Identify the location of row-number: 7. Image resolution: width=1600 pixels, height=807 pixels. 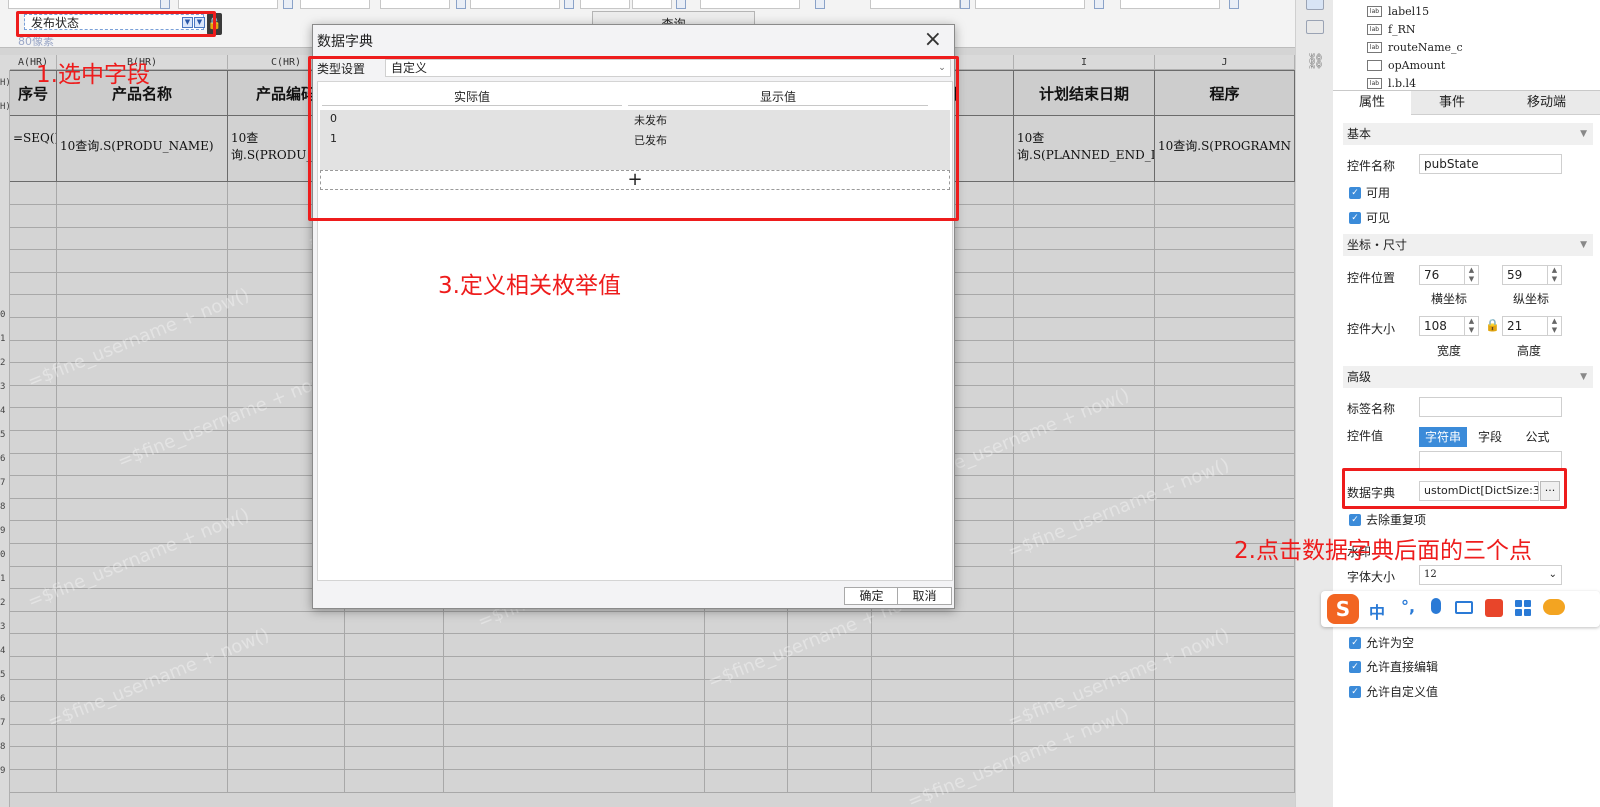
(5, 483).